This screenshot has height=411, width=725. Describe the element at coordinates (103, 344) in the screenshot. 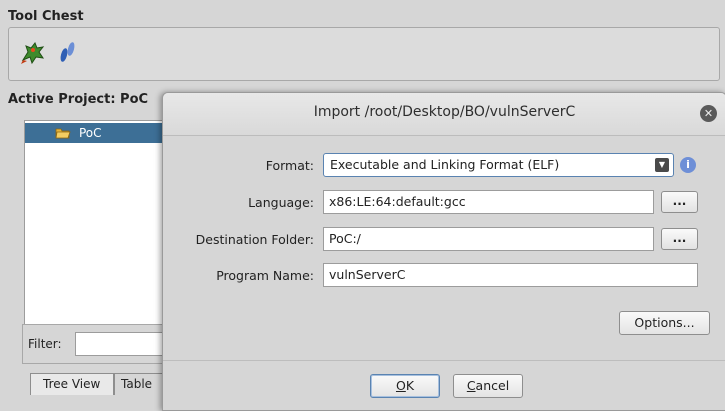

I see `filter-area: Filter:` at that location.